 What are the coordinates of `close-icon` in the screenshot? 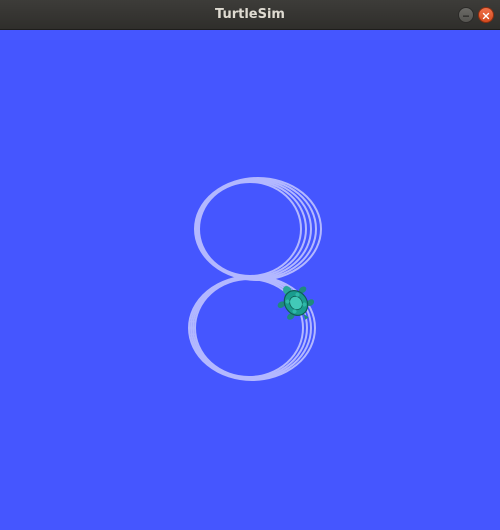 It's located at (486, 16).